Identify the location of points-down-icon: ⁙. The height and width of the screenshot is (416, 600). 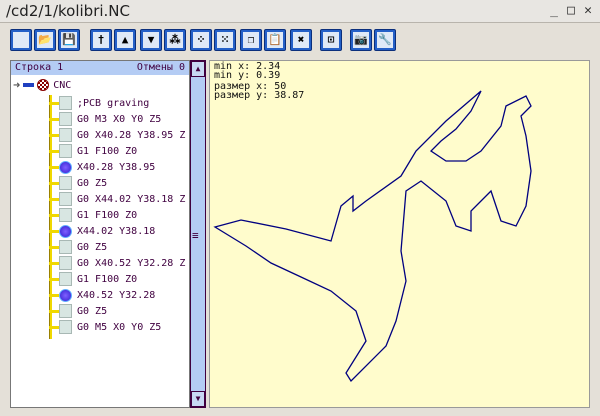
(225, 40).